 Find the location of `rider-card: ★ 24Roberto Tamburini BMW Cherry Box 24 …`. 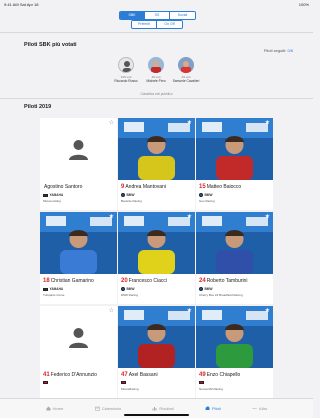

rider-card: ★ 24Roberto Tamburini BMW Cherry Box 24 … is located at coordinates (234, 258).